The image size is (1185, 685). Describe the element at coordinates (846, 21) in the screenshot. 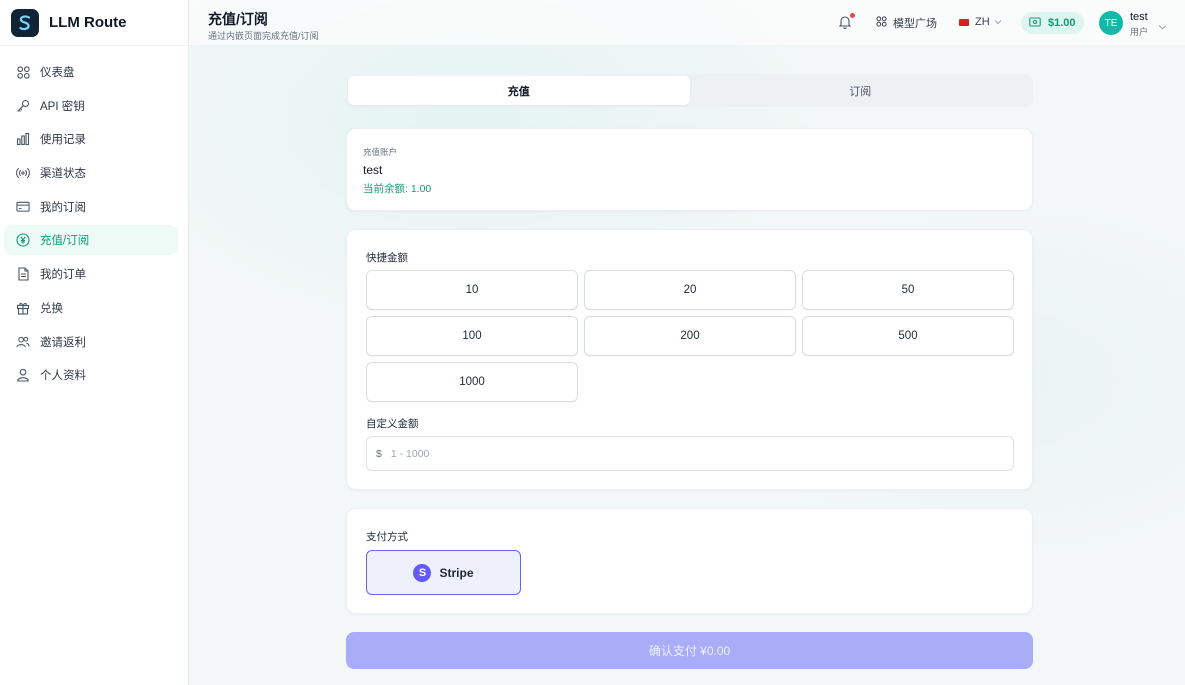

I see `notification-bell-icon` at that location.